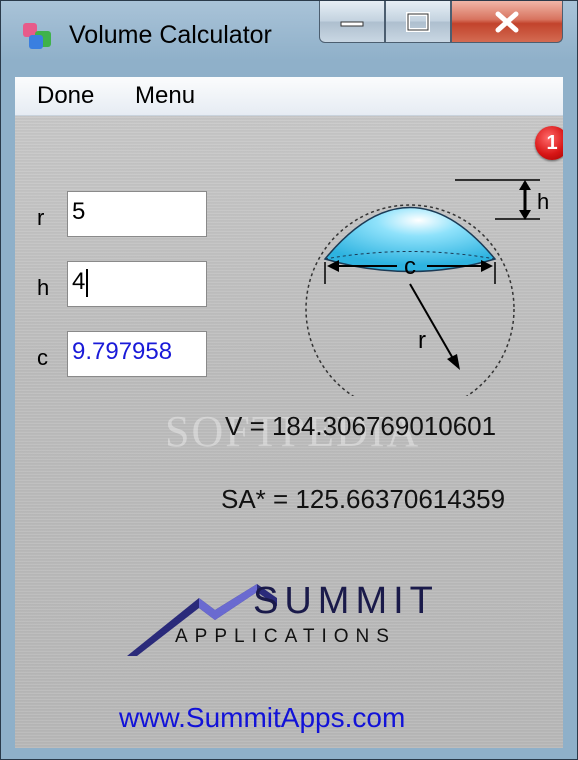 The image size is (578, 760). Describe the element at coordinates (427, 287) in the screenshot. I see `spherical-cap-diagram: h c r` at that location.